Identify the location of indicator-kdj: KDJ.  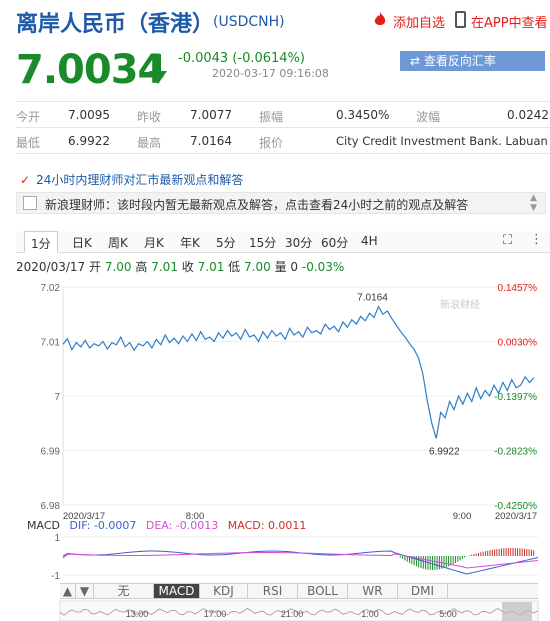
(224, 591).